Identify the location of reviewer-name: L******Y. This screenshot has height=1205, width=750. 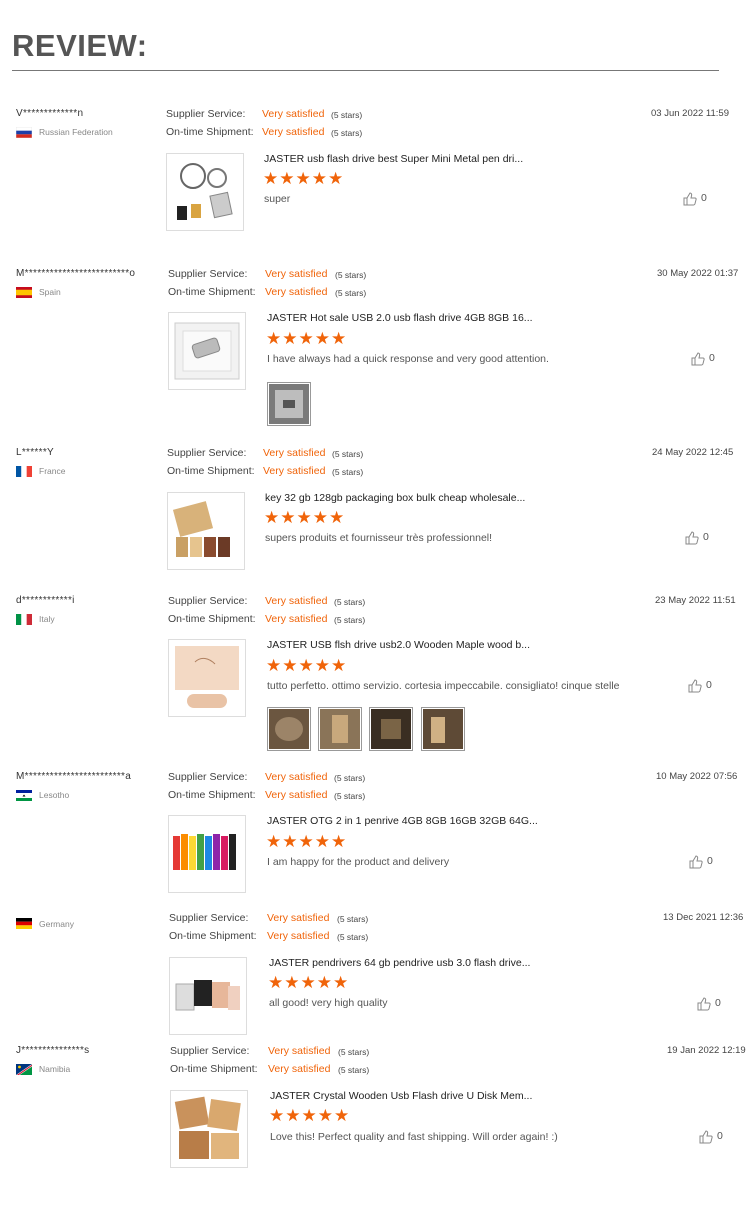
(35, 452).